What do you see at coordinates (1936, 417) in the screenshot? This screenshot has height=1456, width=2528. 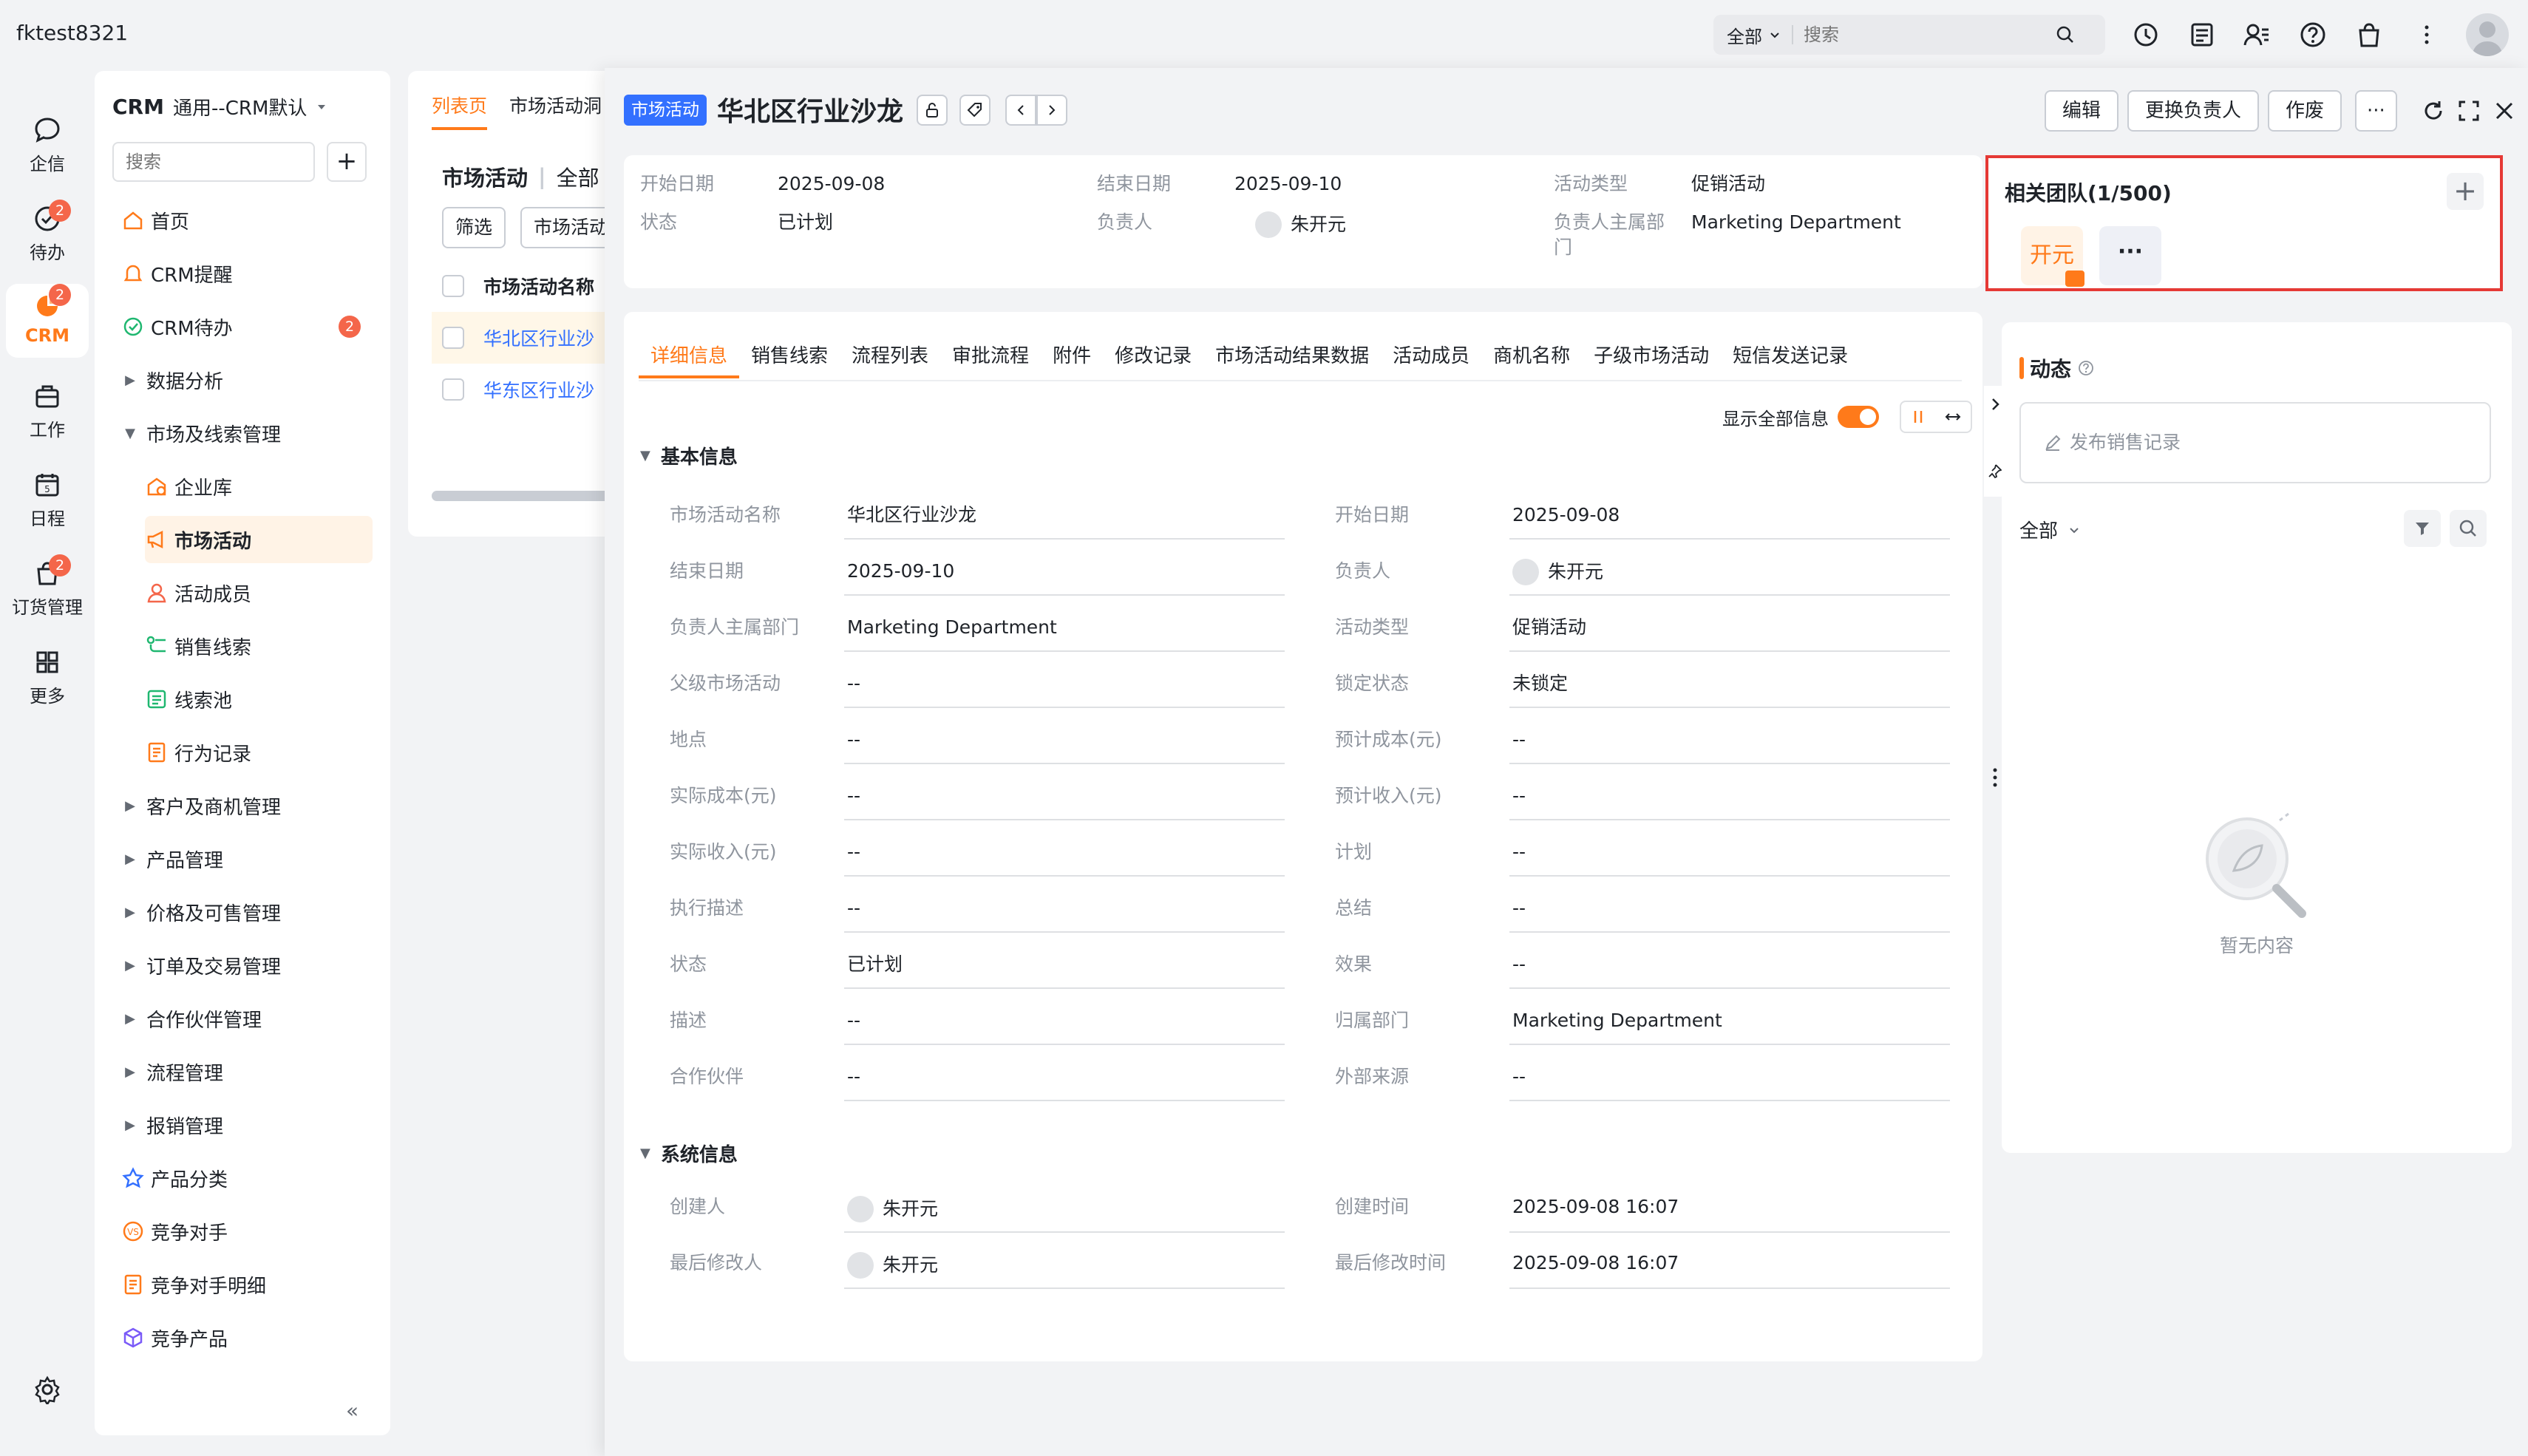 I see `layout-switch` at bounding box center [1936, 417].